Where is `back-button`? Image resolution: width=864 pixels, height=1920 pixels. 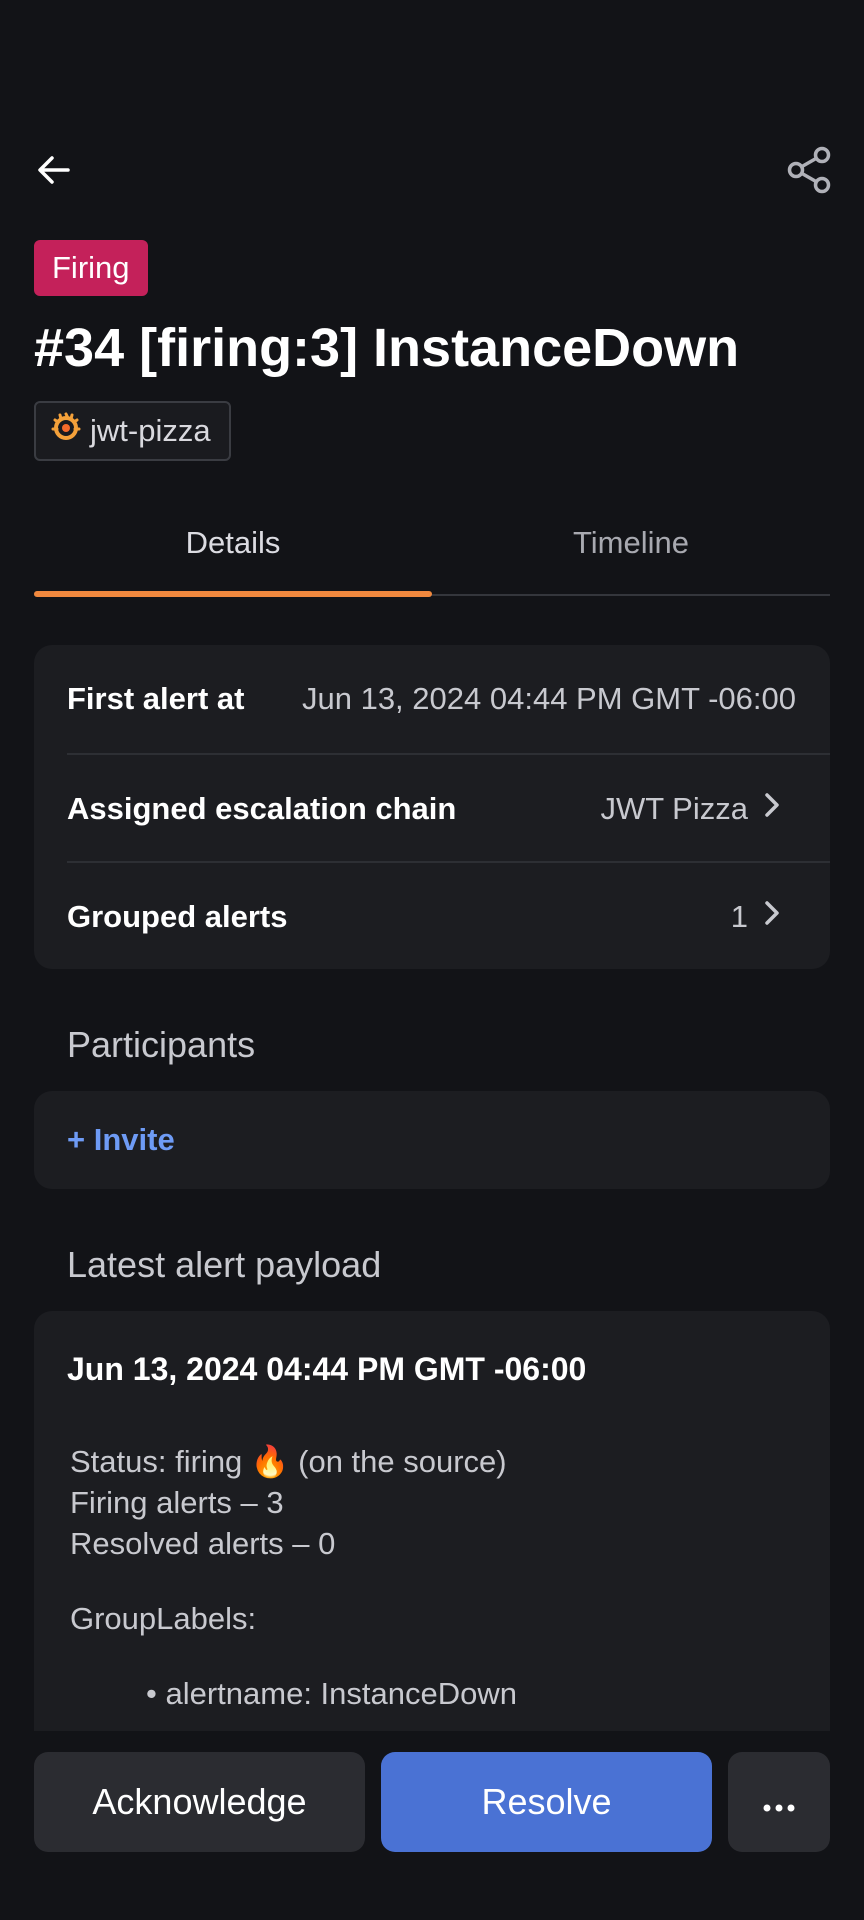
back-button is located at coordinates (60, 172).